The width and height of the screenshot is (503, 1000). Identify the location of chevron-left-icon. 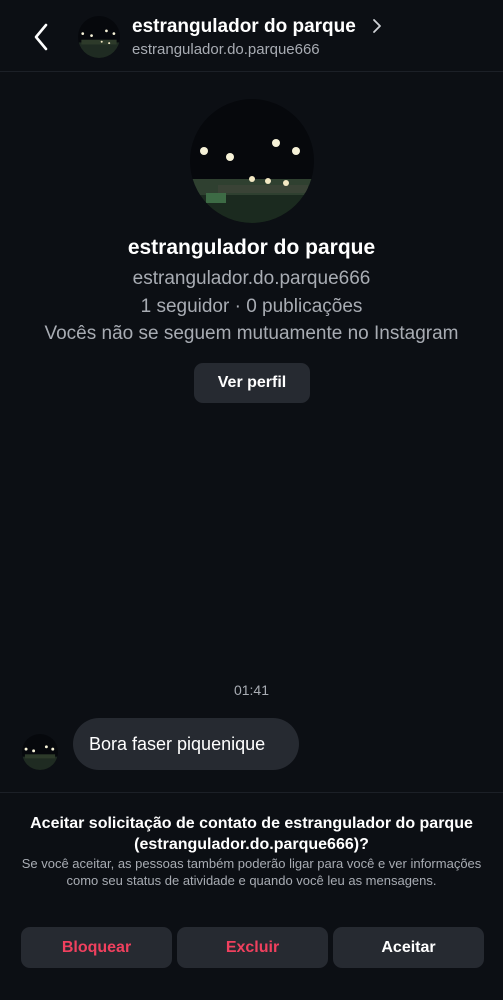
(41, 37).